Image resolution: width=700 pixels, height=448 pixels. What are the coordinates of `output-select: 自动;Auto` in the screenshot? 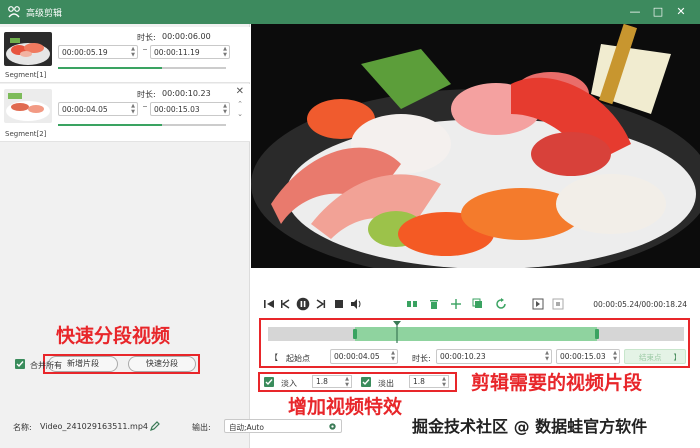 It's located at (283, 426).